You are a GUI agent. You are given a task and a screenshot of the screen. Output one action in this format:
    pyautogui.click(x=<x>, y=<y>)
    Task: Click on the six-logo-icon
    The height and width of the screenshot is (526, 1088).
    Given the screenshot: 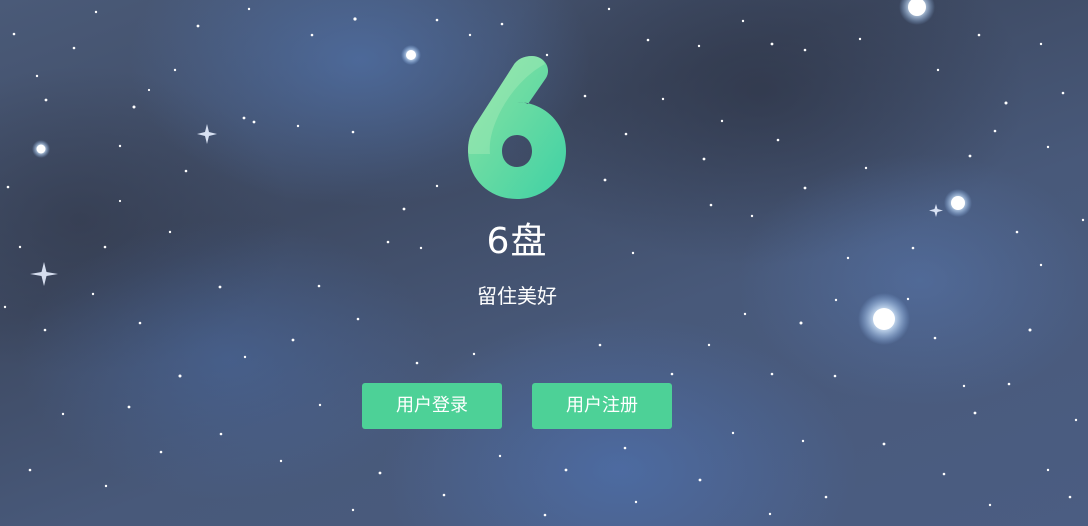 What is the action you would take?
    pyautogui.click(x=517, y=127)
    